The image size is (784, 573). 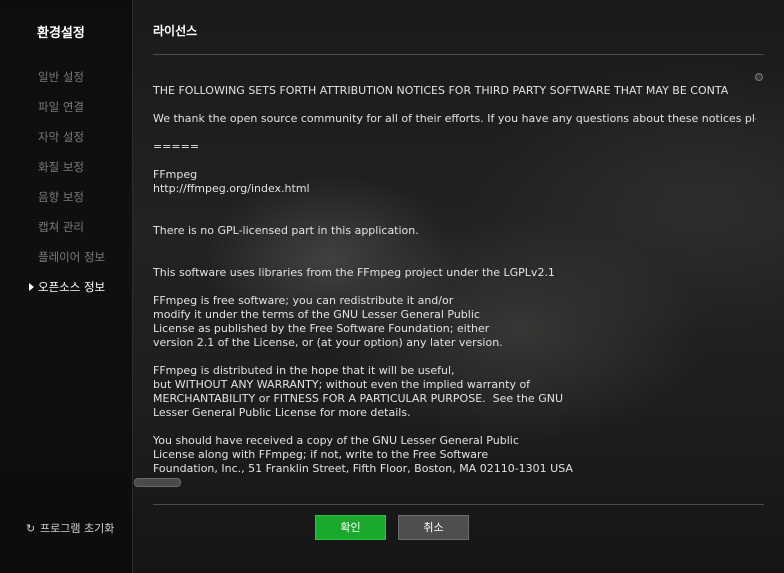 I want to click on sidebar-item-audio: 음향 보정, so click(x=66, y=203).